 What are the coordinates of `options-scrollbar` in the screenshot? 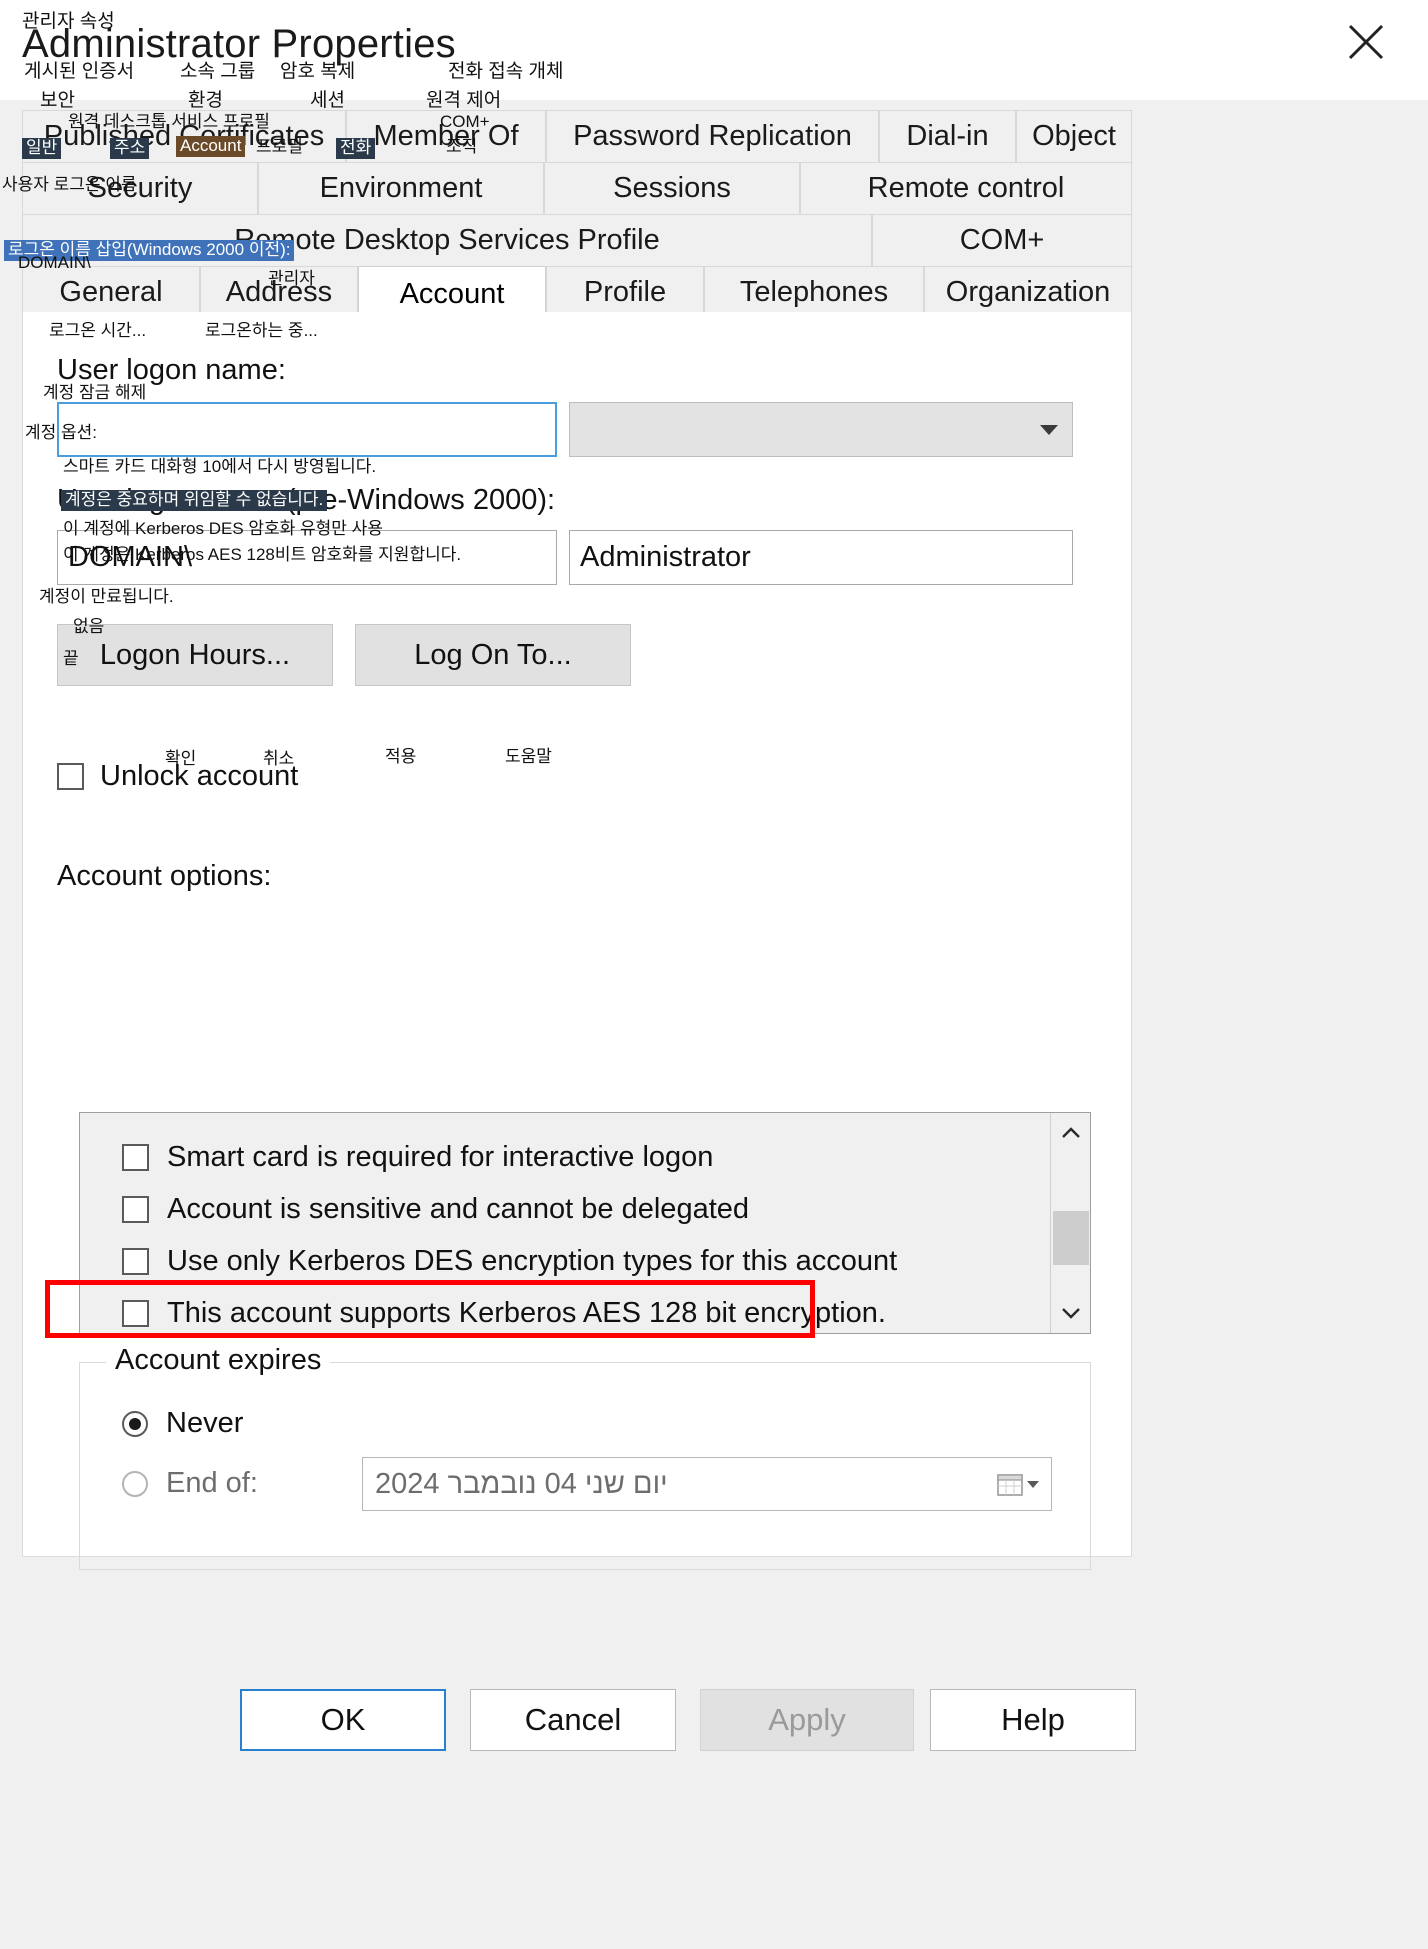 It's located at (1070, 1223).